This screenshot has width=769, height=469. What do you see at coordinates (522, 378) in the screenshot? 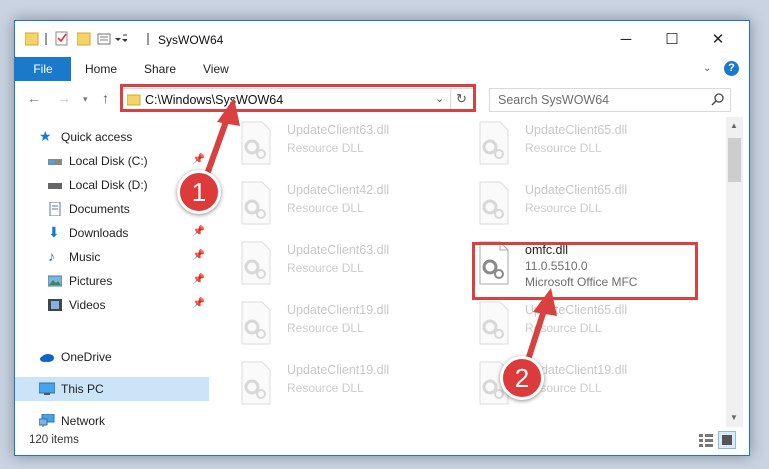
I see `step-2-badge: 2` at bounding box center [522, 378].